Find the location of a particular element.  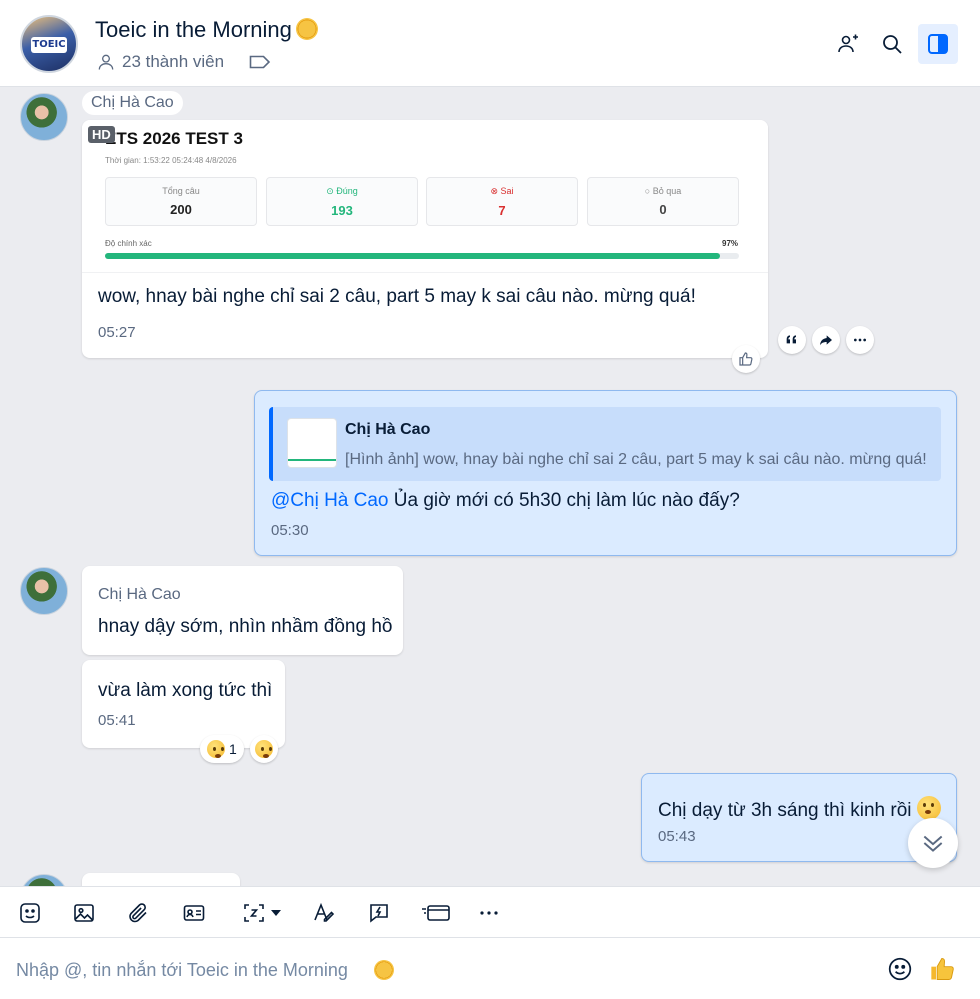

emoji-picker-button is located at coordinates (900, 969).